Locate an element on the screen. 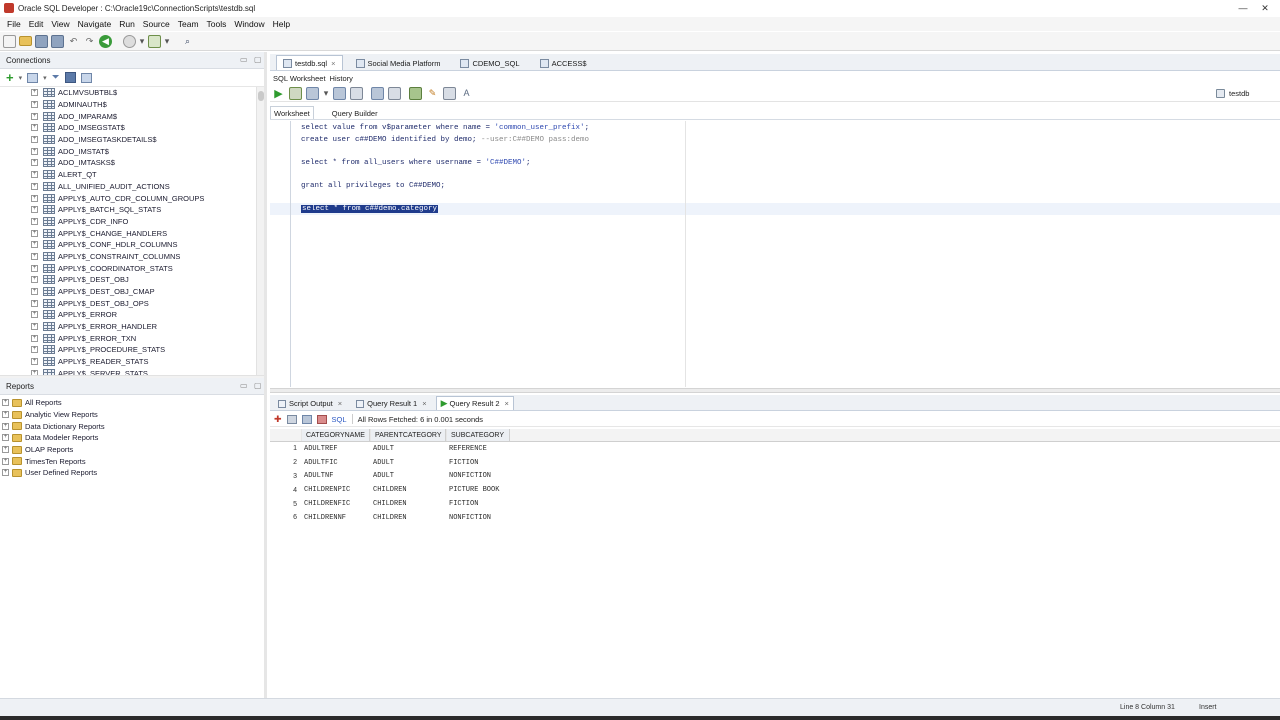 Image resolution: width=1280 pixels, height=720 pixels. table-cell: CHILDRENNF is located at coordinates (334, 518).